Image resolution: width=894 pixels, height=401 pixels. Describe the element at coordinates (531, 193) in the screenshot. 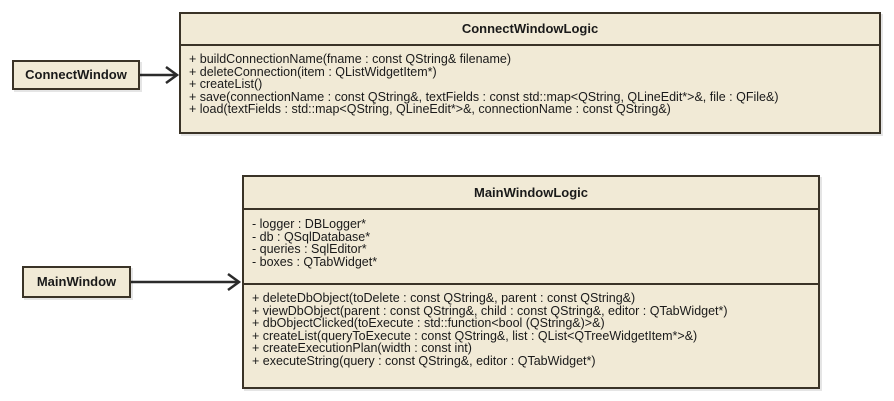

I see `main-window-logic-title: MainWindowLogic` at that location.